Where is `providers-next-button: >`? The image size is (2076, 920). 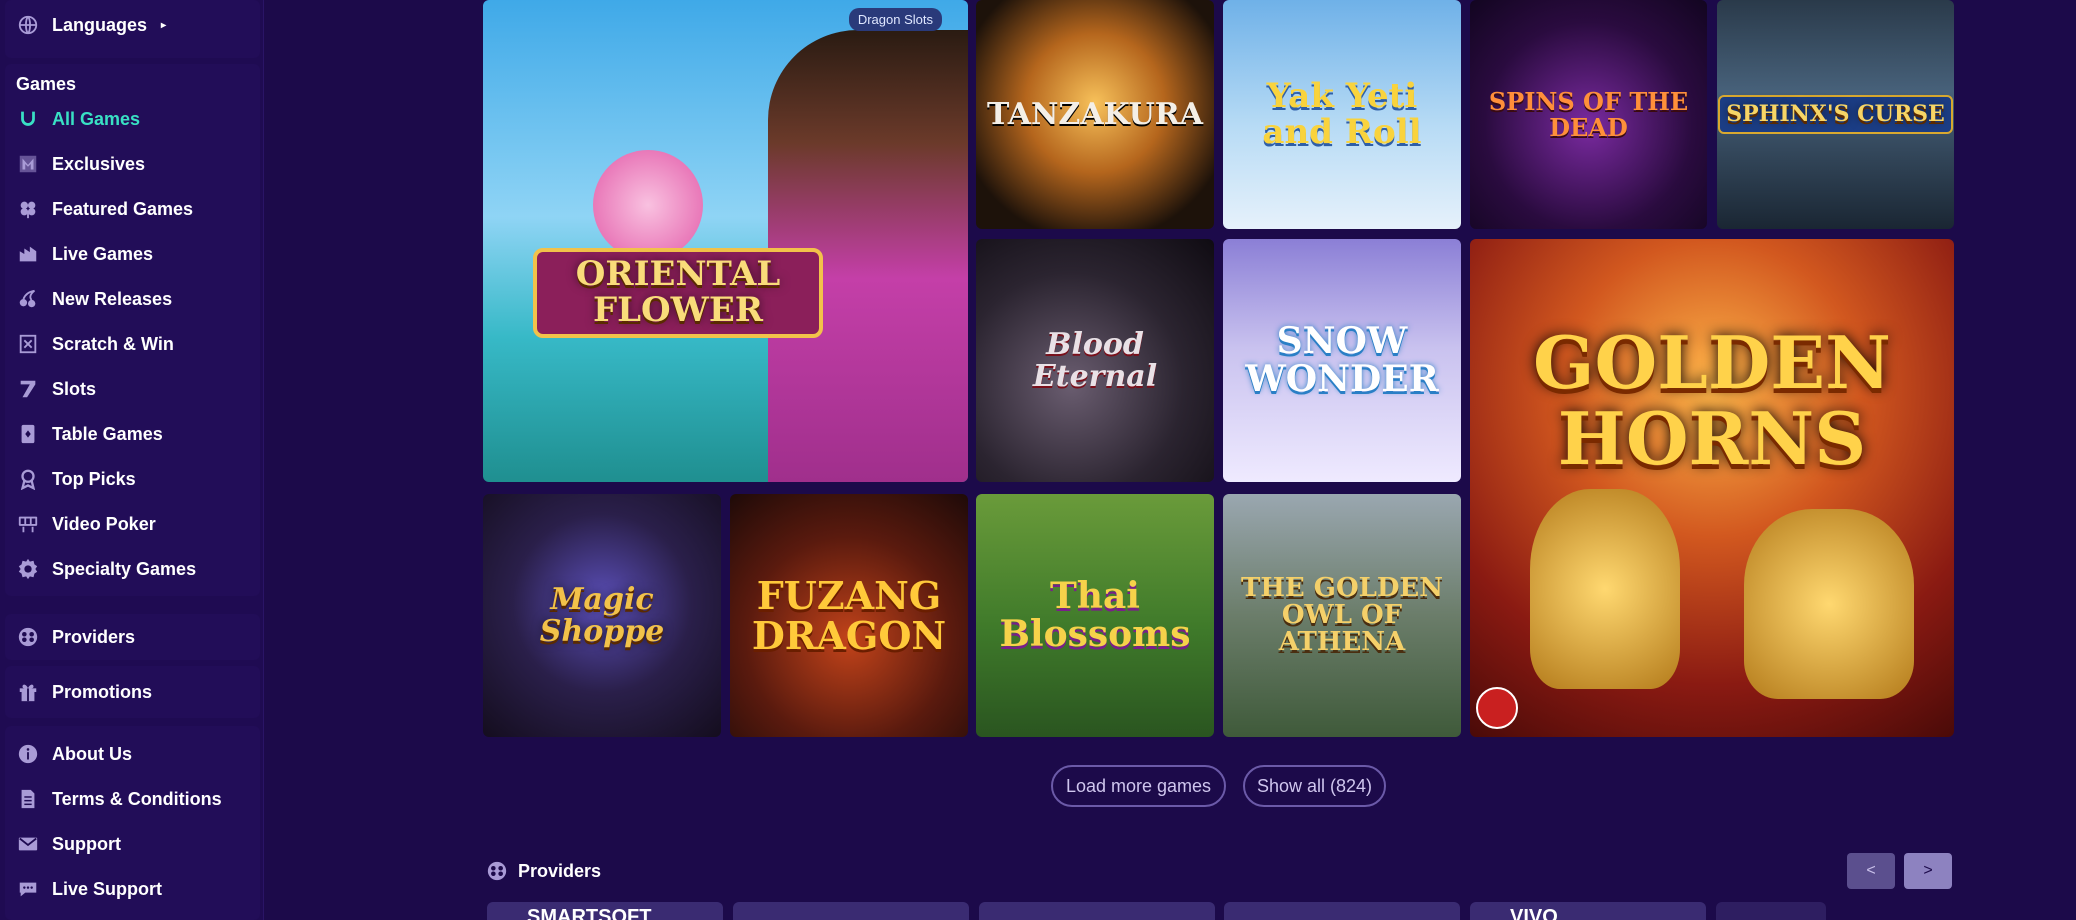
providers-next-button: > is located at coordinates (1928, 871).